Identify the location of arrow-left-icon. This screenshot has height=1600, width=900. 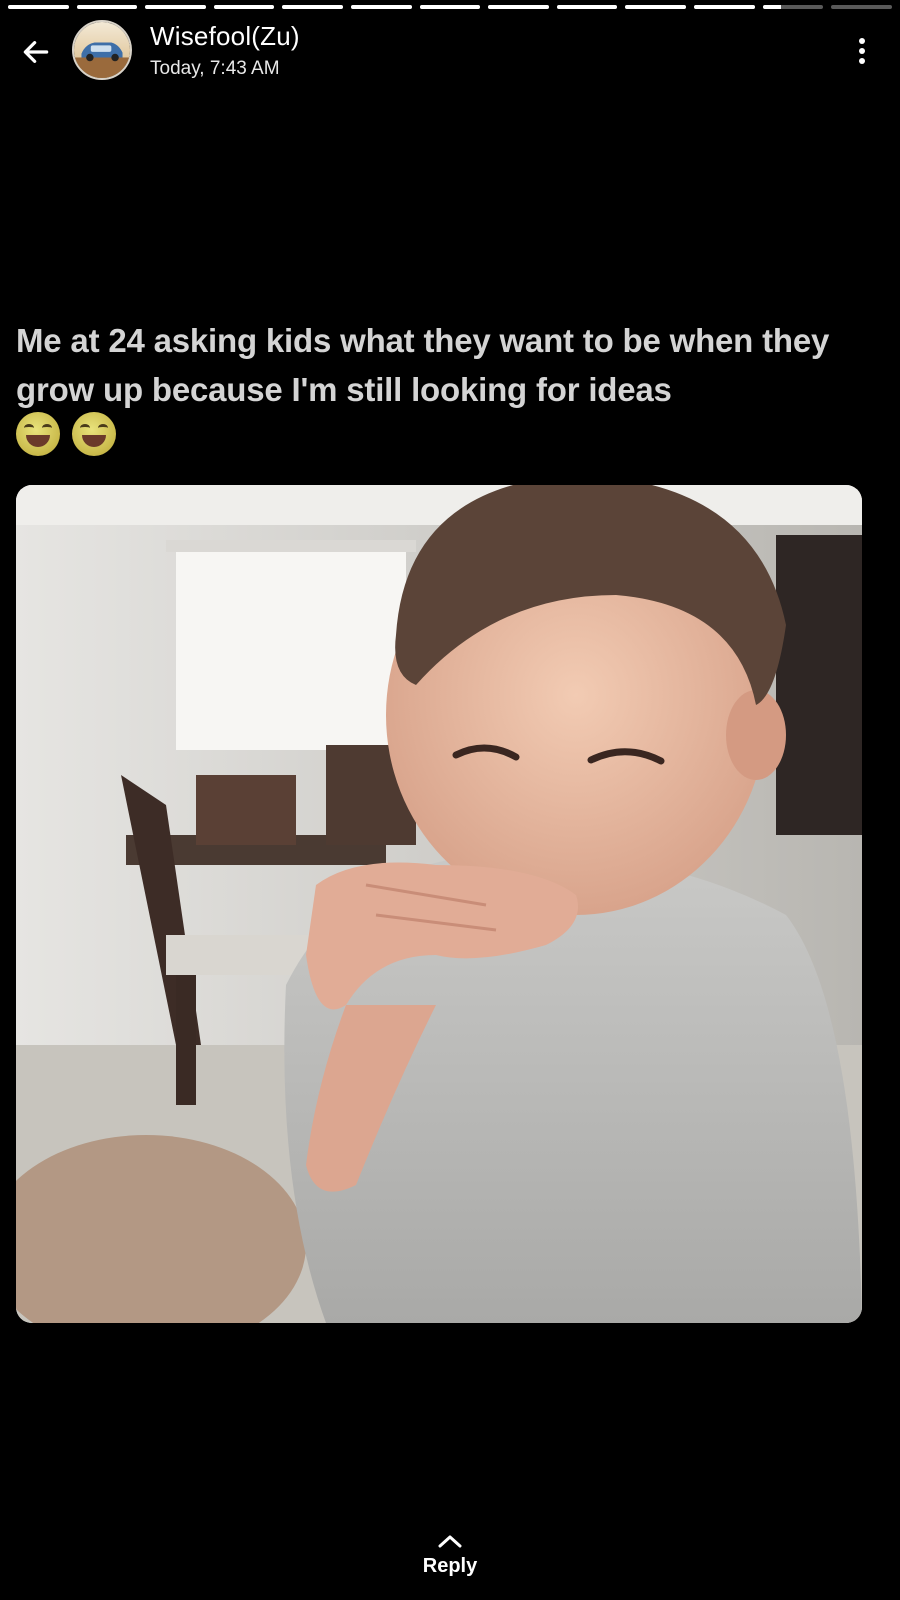
(36, 52).